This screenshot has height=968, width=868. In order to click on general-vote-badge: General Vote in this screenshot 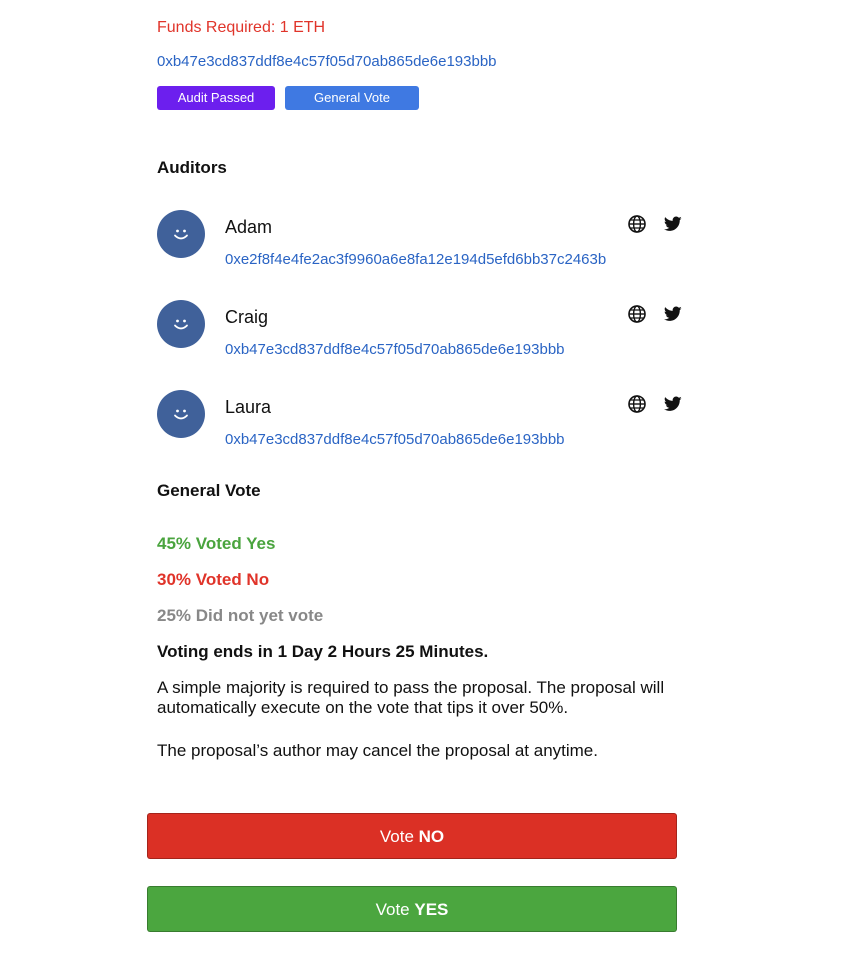, I will do `click(352, 98)`.